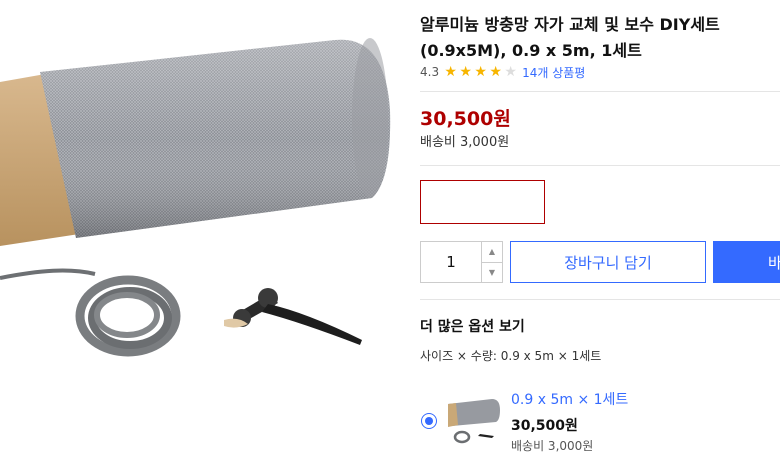  I want to click on review-count-link: 14개 상품평, so click(553, 72).